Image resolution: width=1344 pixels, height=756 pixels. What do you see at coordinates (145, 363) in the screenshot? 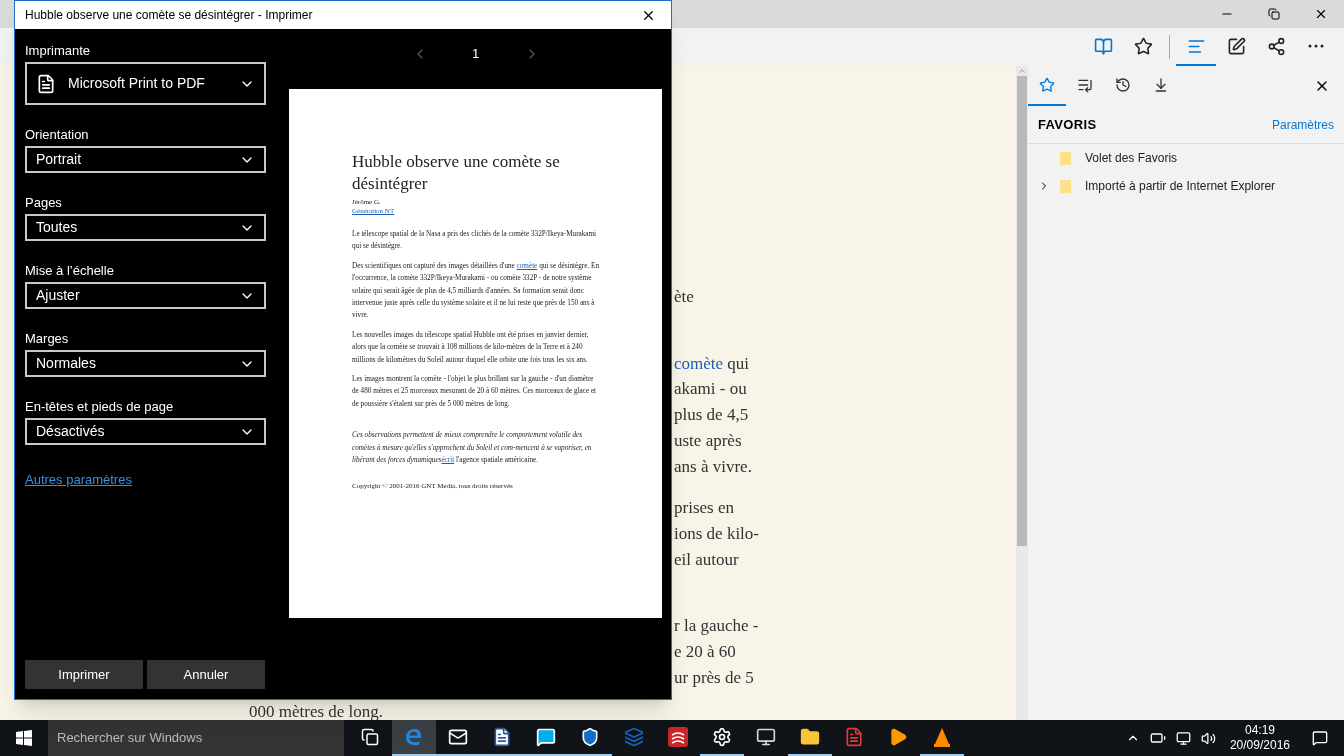
I see `dropdown: Normales` at bounding box center [145, 363].